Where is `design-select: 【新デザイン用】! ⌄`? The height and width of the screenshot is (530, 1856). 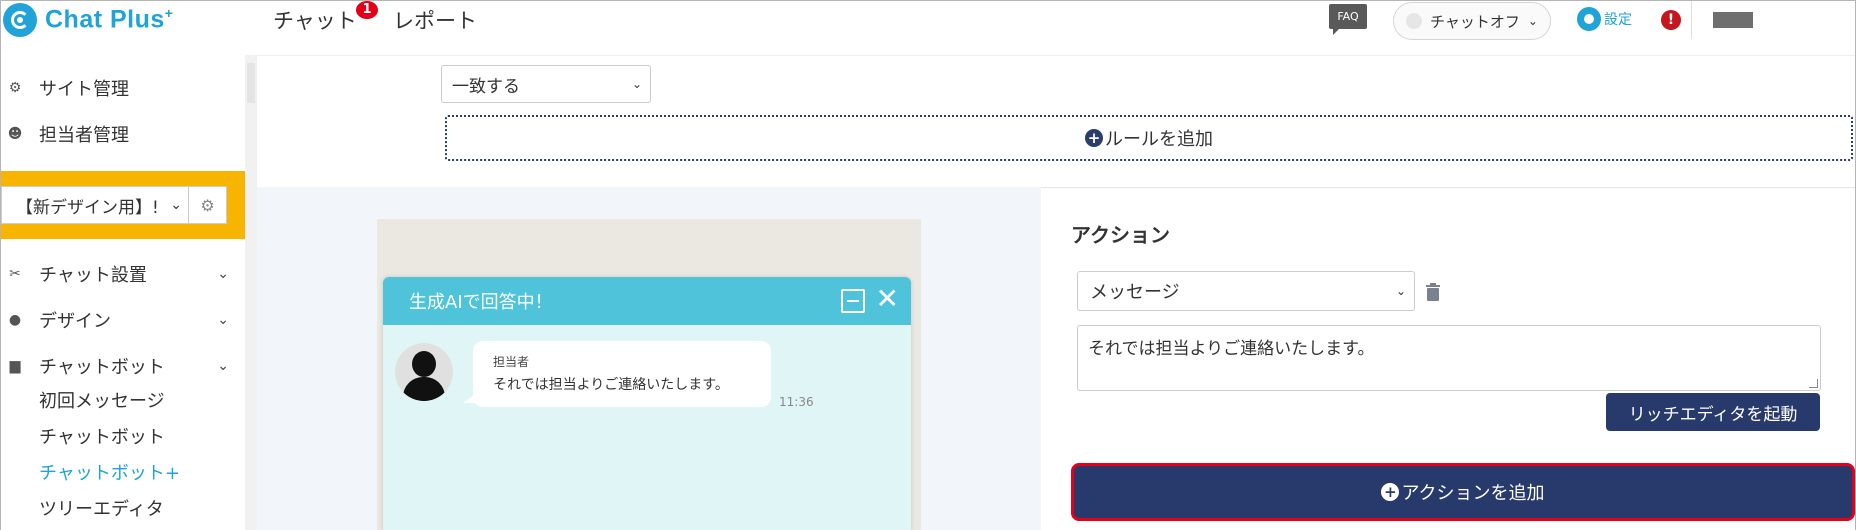 design-select: 【新デザイン用】! ⌄ is located at coordinates (95, 205).